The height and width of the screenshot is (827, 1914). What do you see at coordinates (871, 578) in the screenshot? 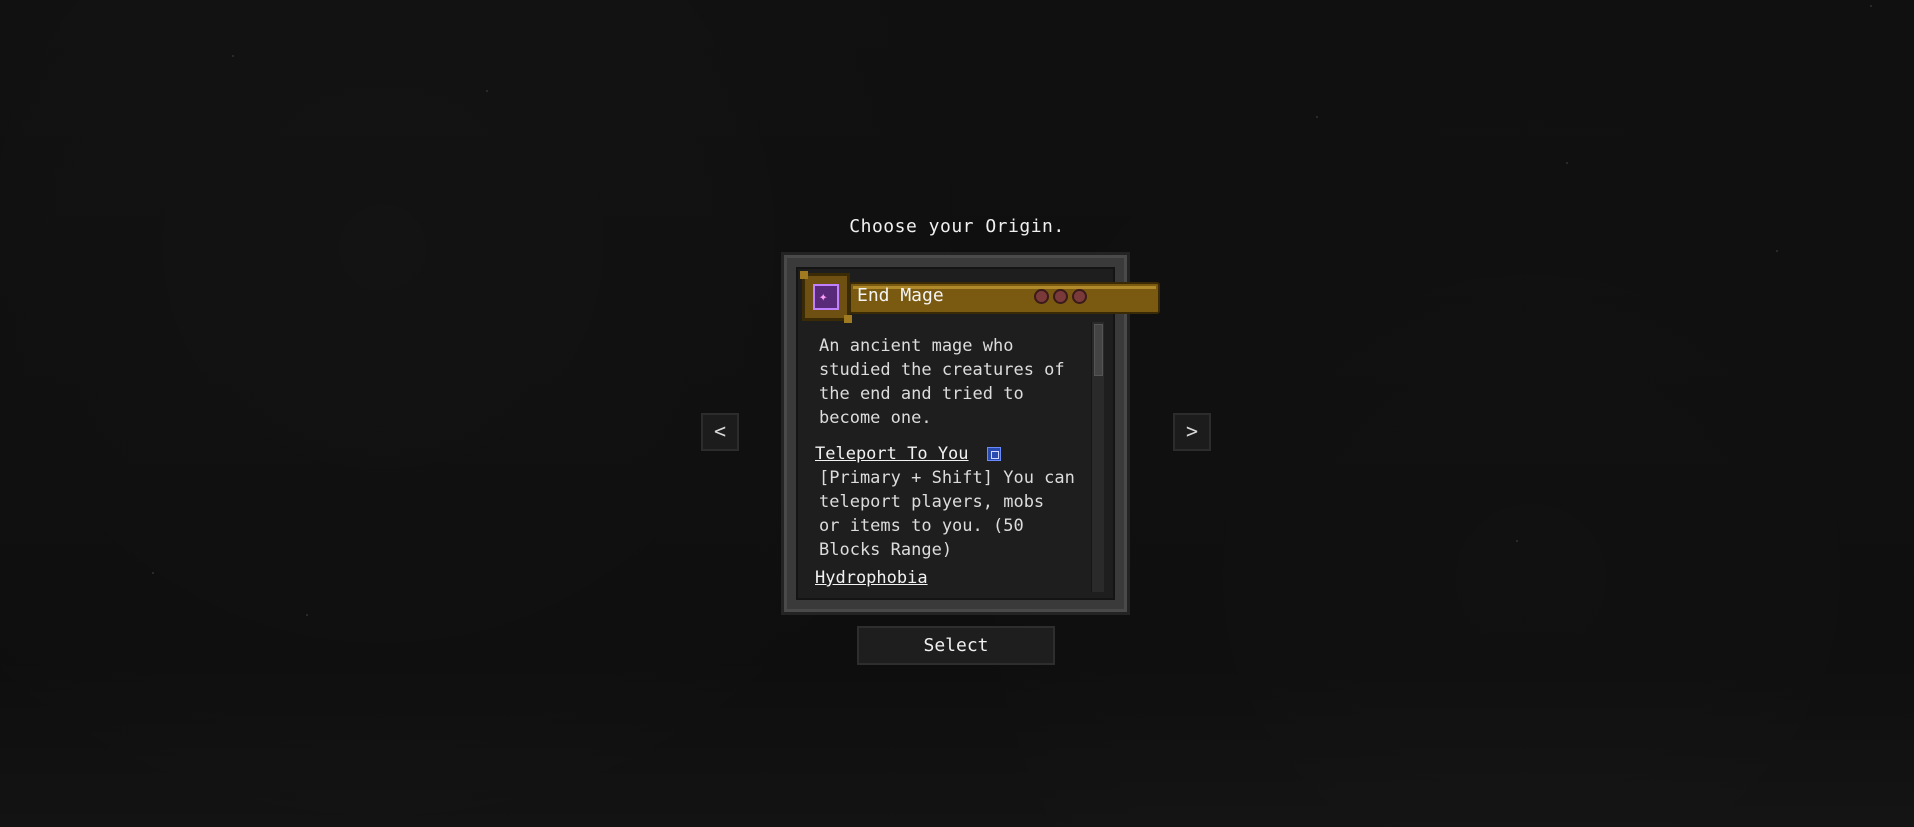
I see `power-title: Hydrophobia` at bounding box center [871, 578].